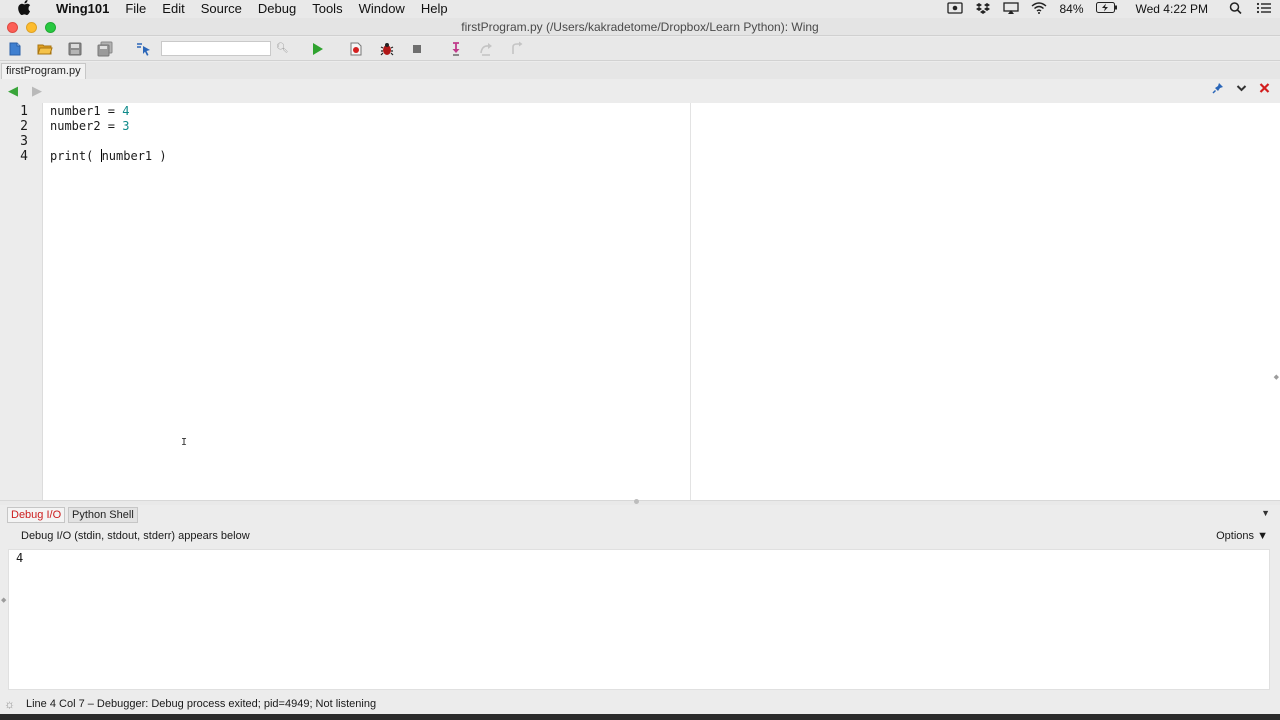 This screenshot has height=720, width=1280. I want to click on editor-options, so click(1241, 89).